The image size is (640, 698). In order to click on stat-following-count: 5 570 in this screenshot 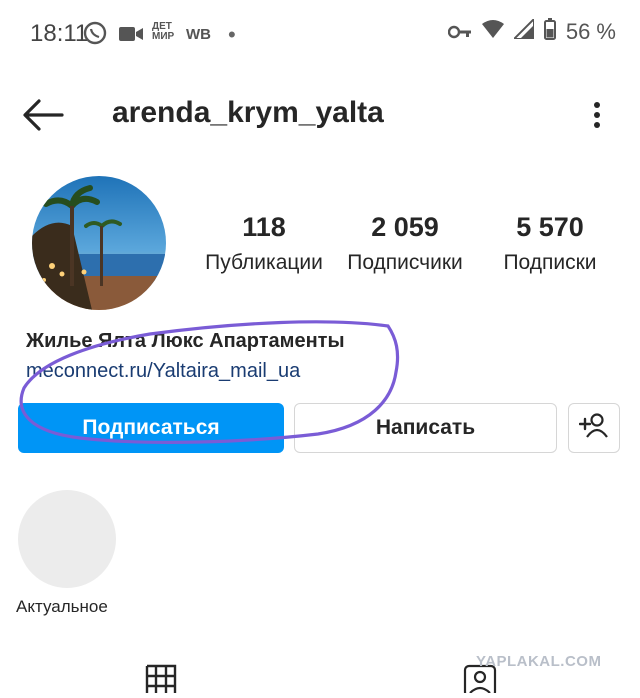, I will do `click(550, 227)`.